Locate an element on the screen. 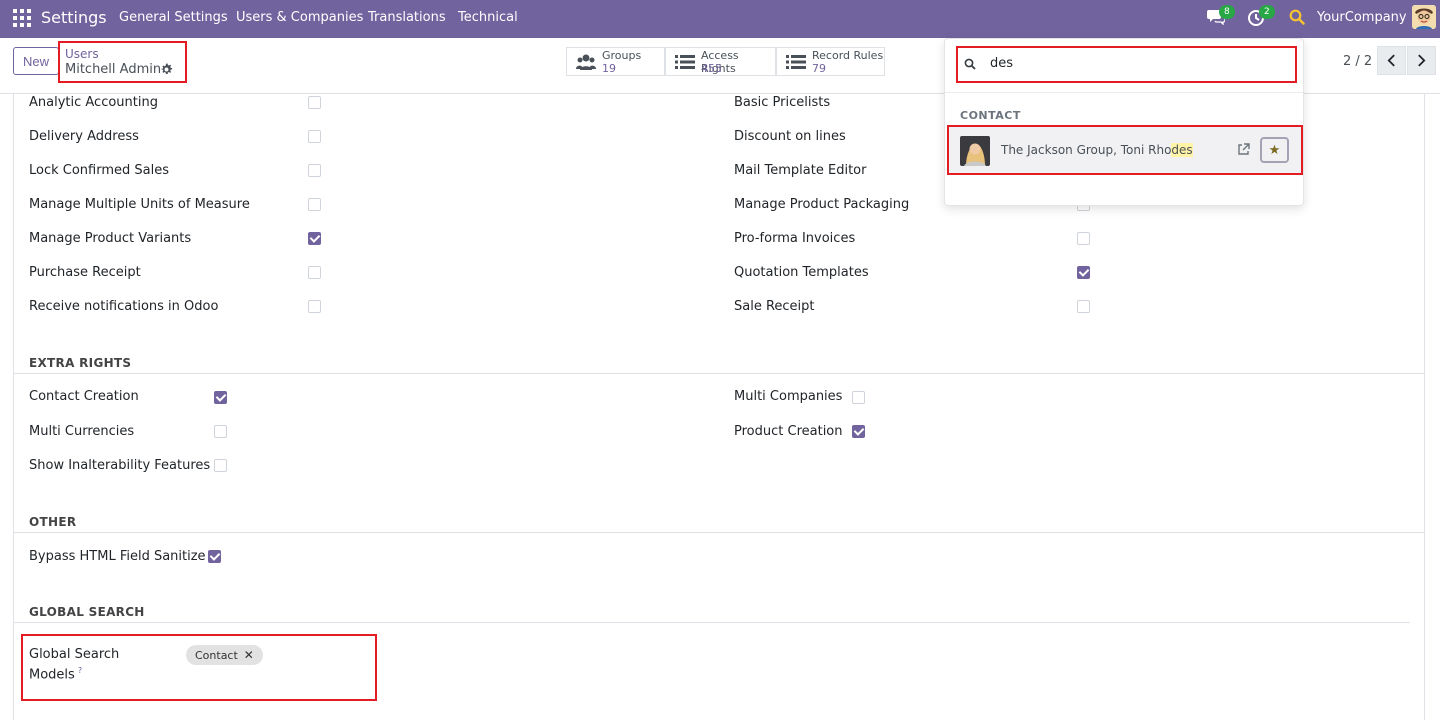 This screenshot has width=1440, height=720. section-title-global-search: GLOBAL SEARCH is located at coordinates (87, 612).